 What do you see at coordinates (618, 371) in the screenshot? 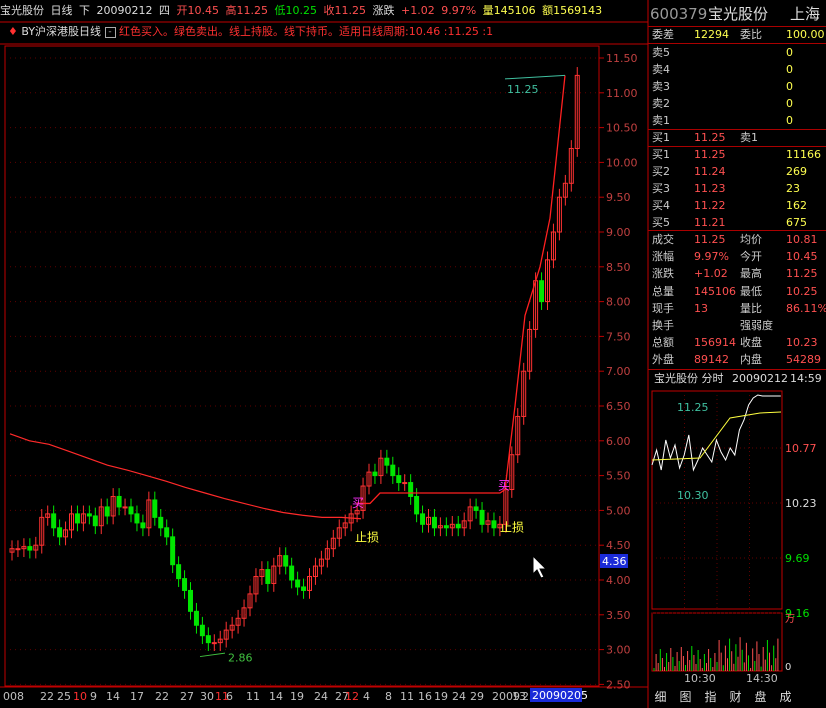
I see `price-tick-label: 7.00` at bounding box center [618, 371].